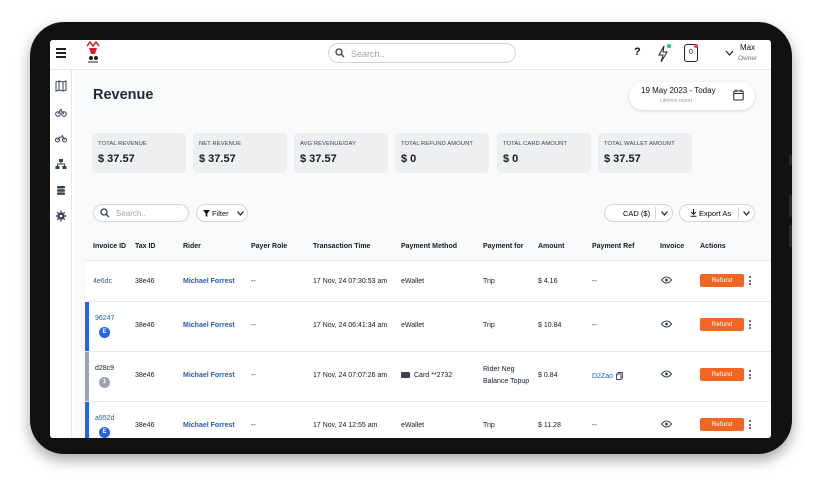 The image size is (819, 478). I want to click on card-value: $ 37.57, so click(622, 159).